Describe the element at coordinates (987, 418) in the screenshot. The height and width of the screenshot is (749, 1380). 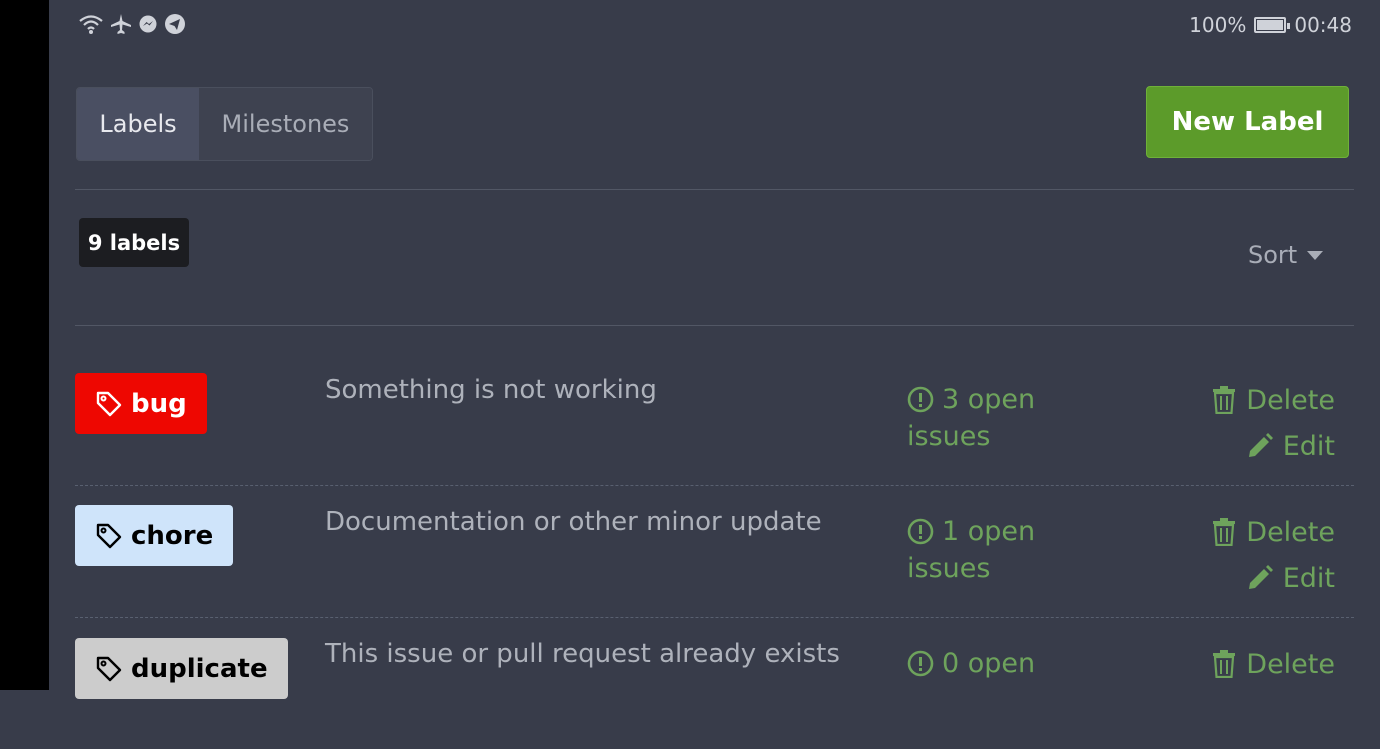
I see `open-issues-link: 3 open issues` at that location.